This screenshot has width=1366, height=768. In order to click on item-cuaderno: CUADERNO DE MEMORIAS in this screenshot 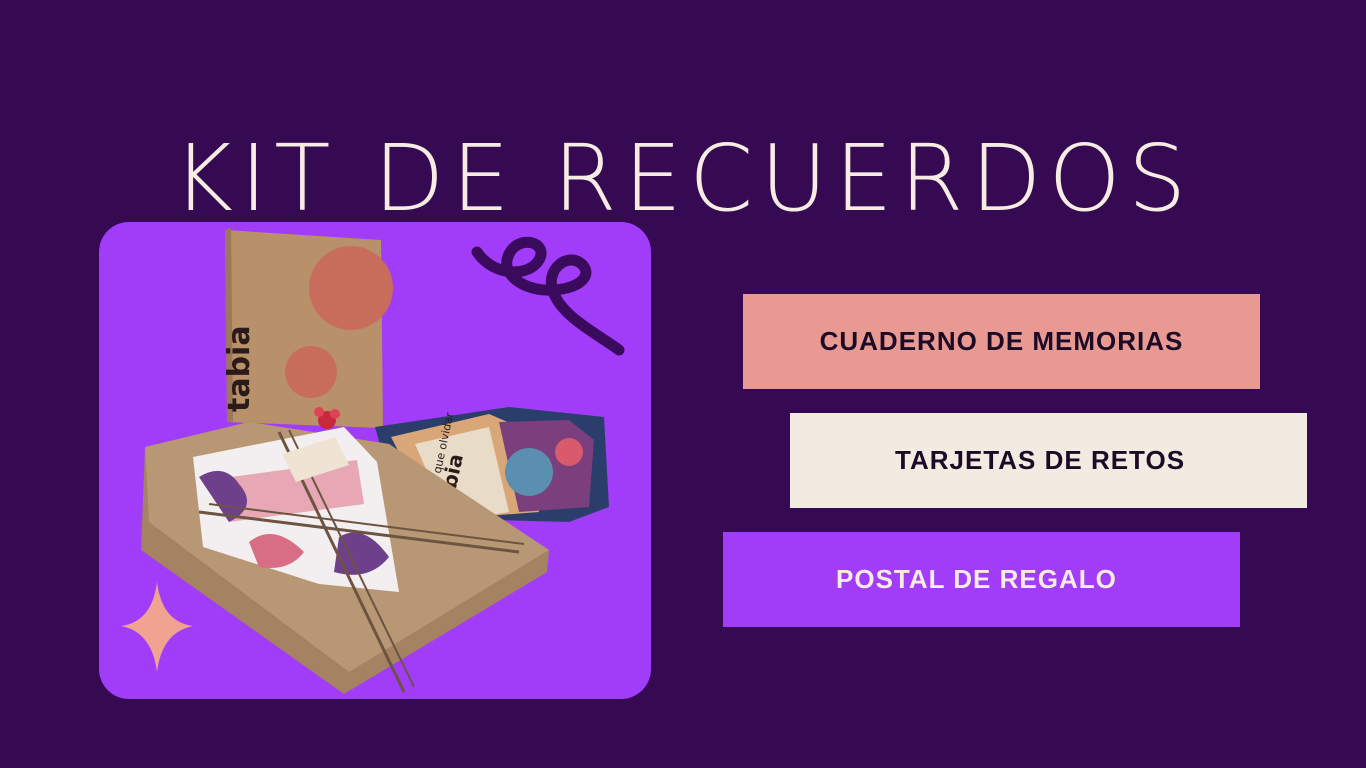, I will do `click(1001, 341)`.